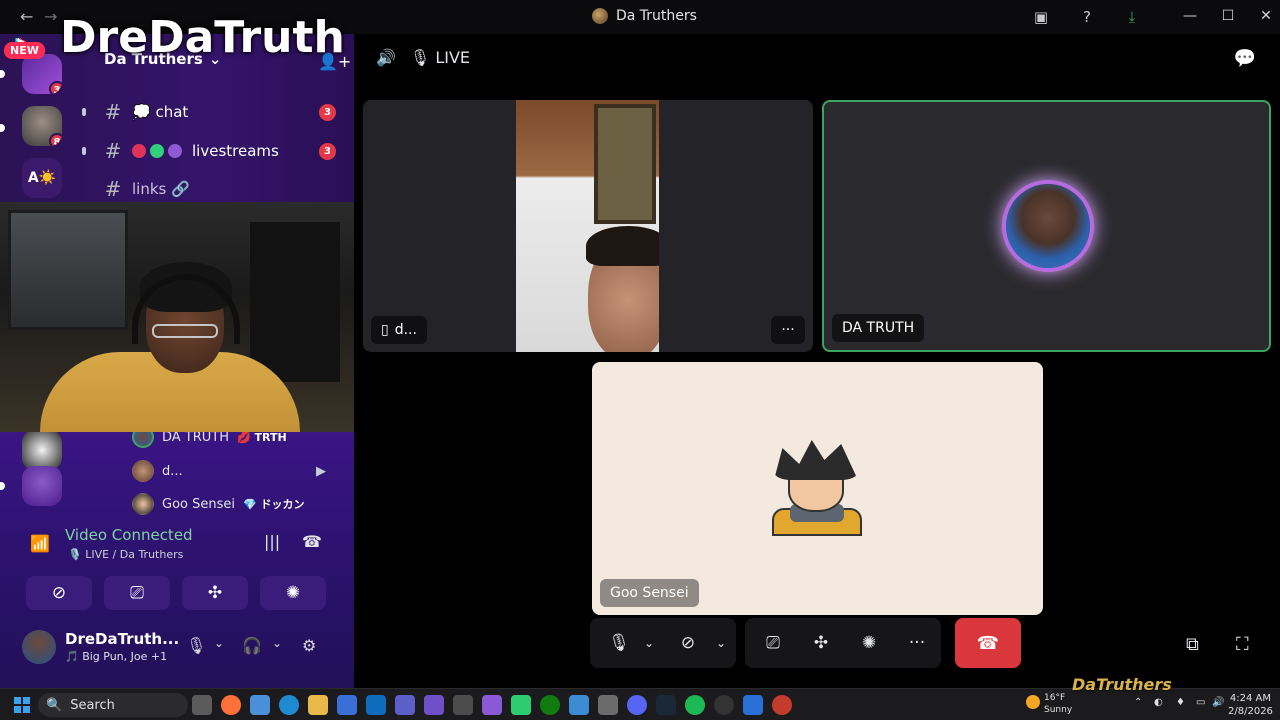 The width and height of the screenshot is (1280, 720). What do you see at coordinates (440, 57) in the screenshot?
I see `voice-channel-label: 🎙 LIVE` at bounding box center [440, 57].